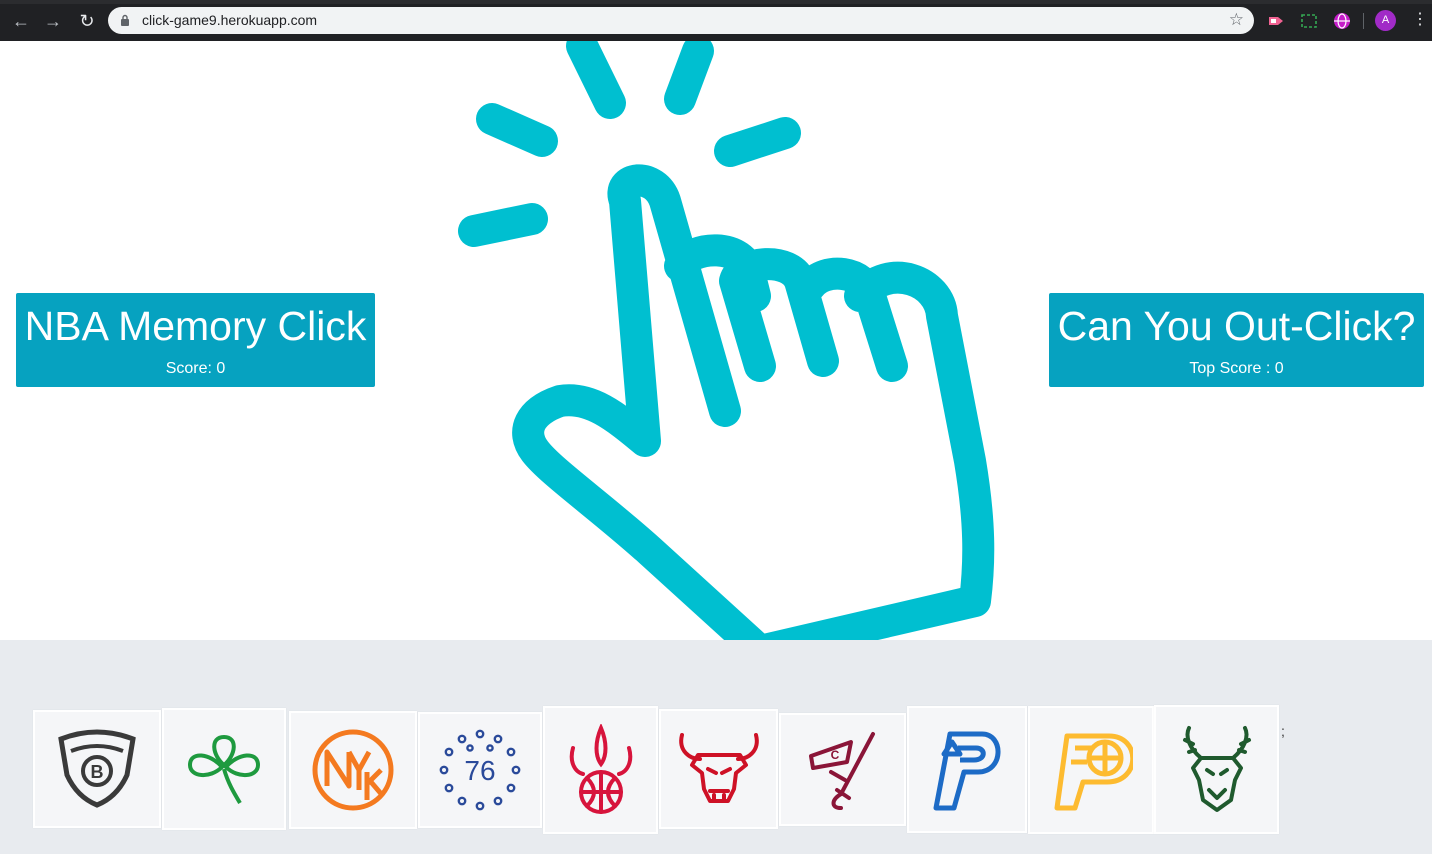  What do you see at coordinates (97, 772) in the screenshot?
I see `svg-text: B` at bounding box center [97, 772].